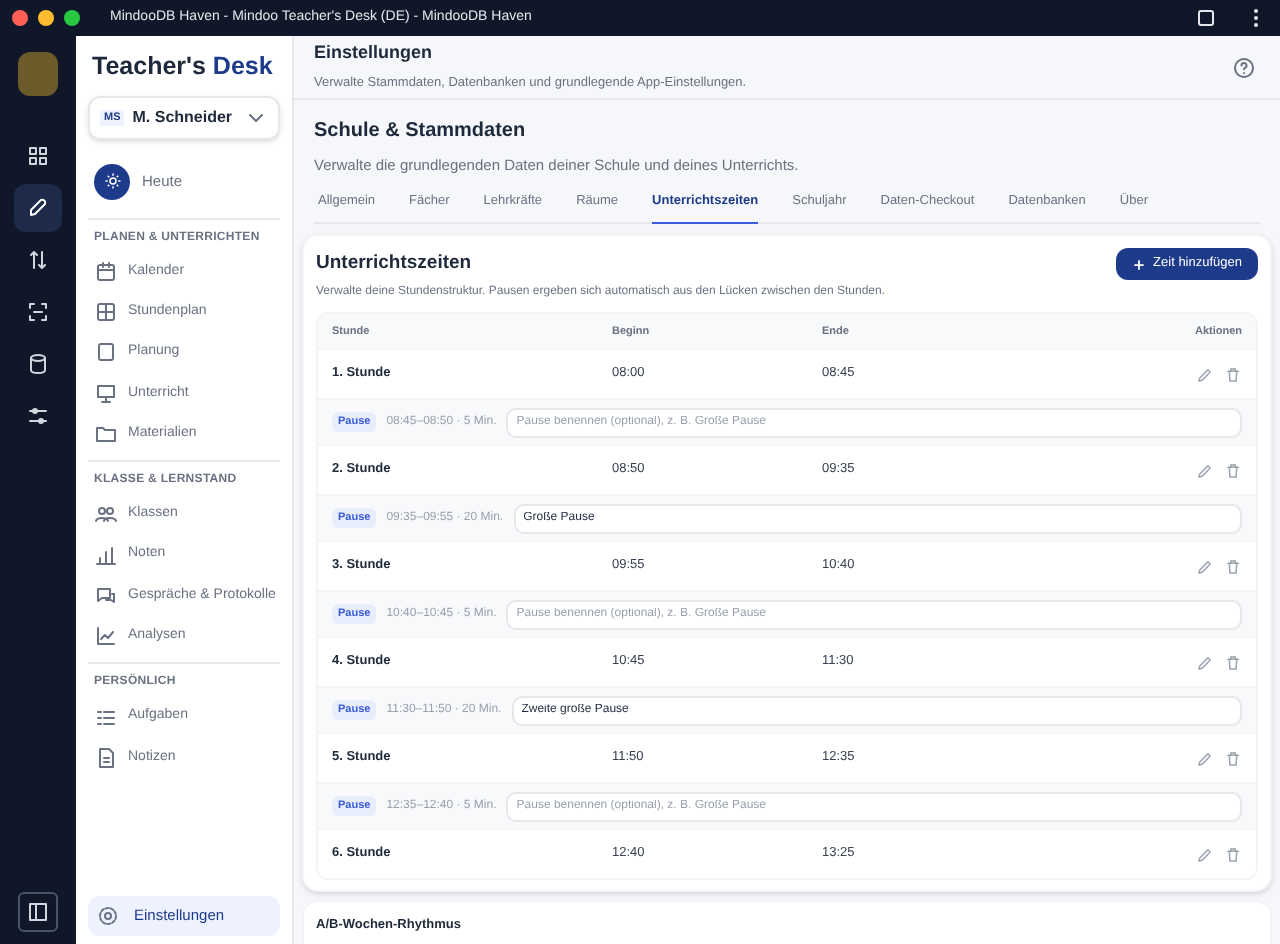 The width and height of the screenshot is (1280, 944). What do you see at coordinates (106, 312) in the screenshot?
I see `timetable-icon` at bounding box center [106, 312].